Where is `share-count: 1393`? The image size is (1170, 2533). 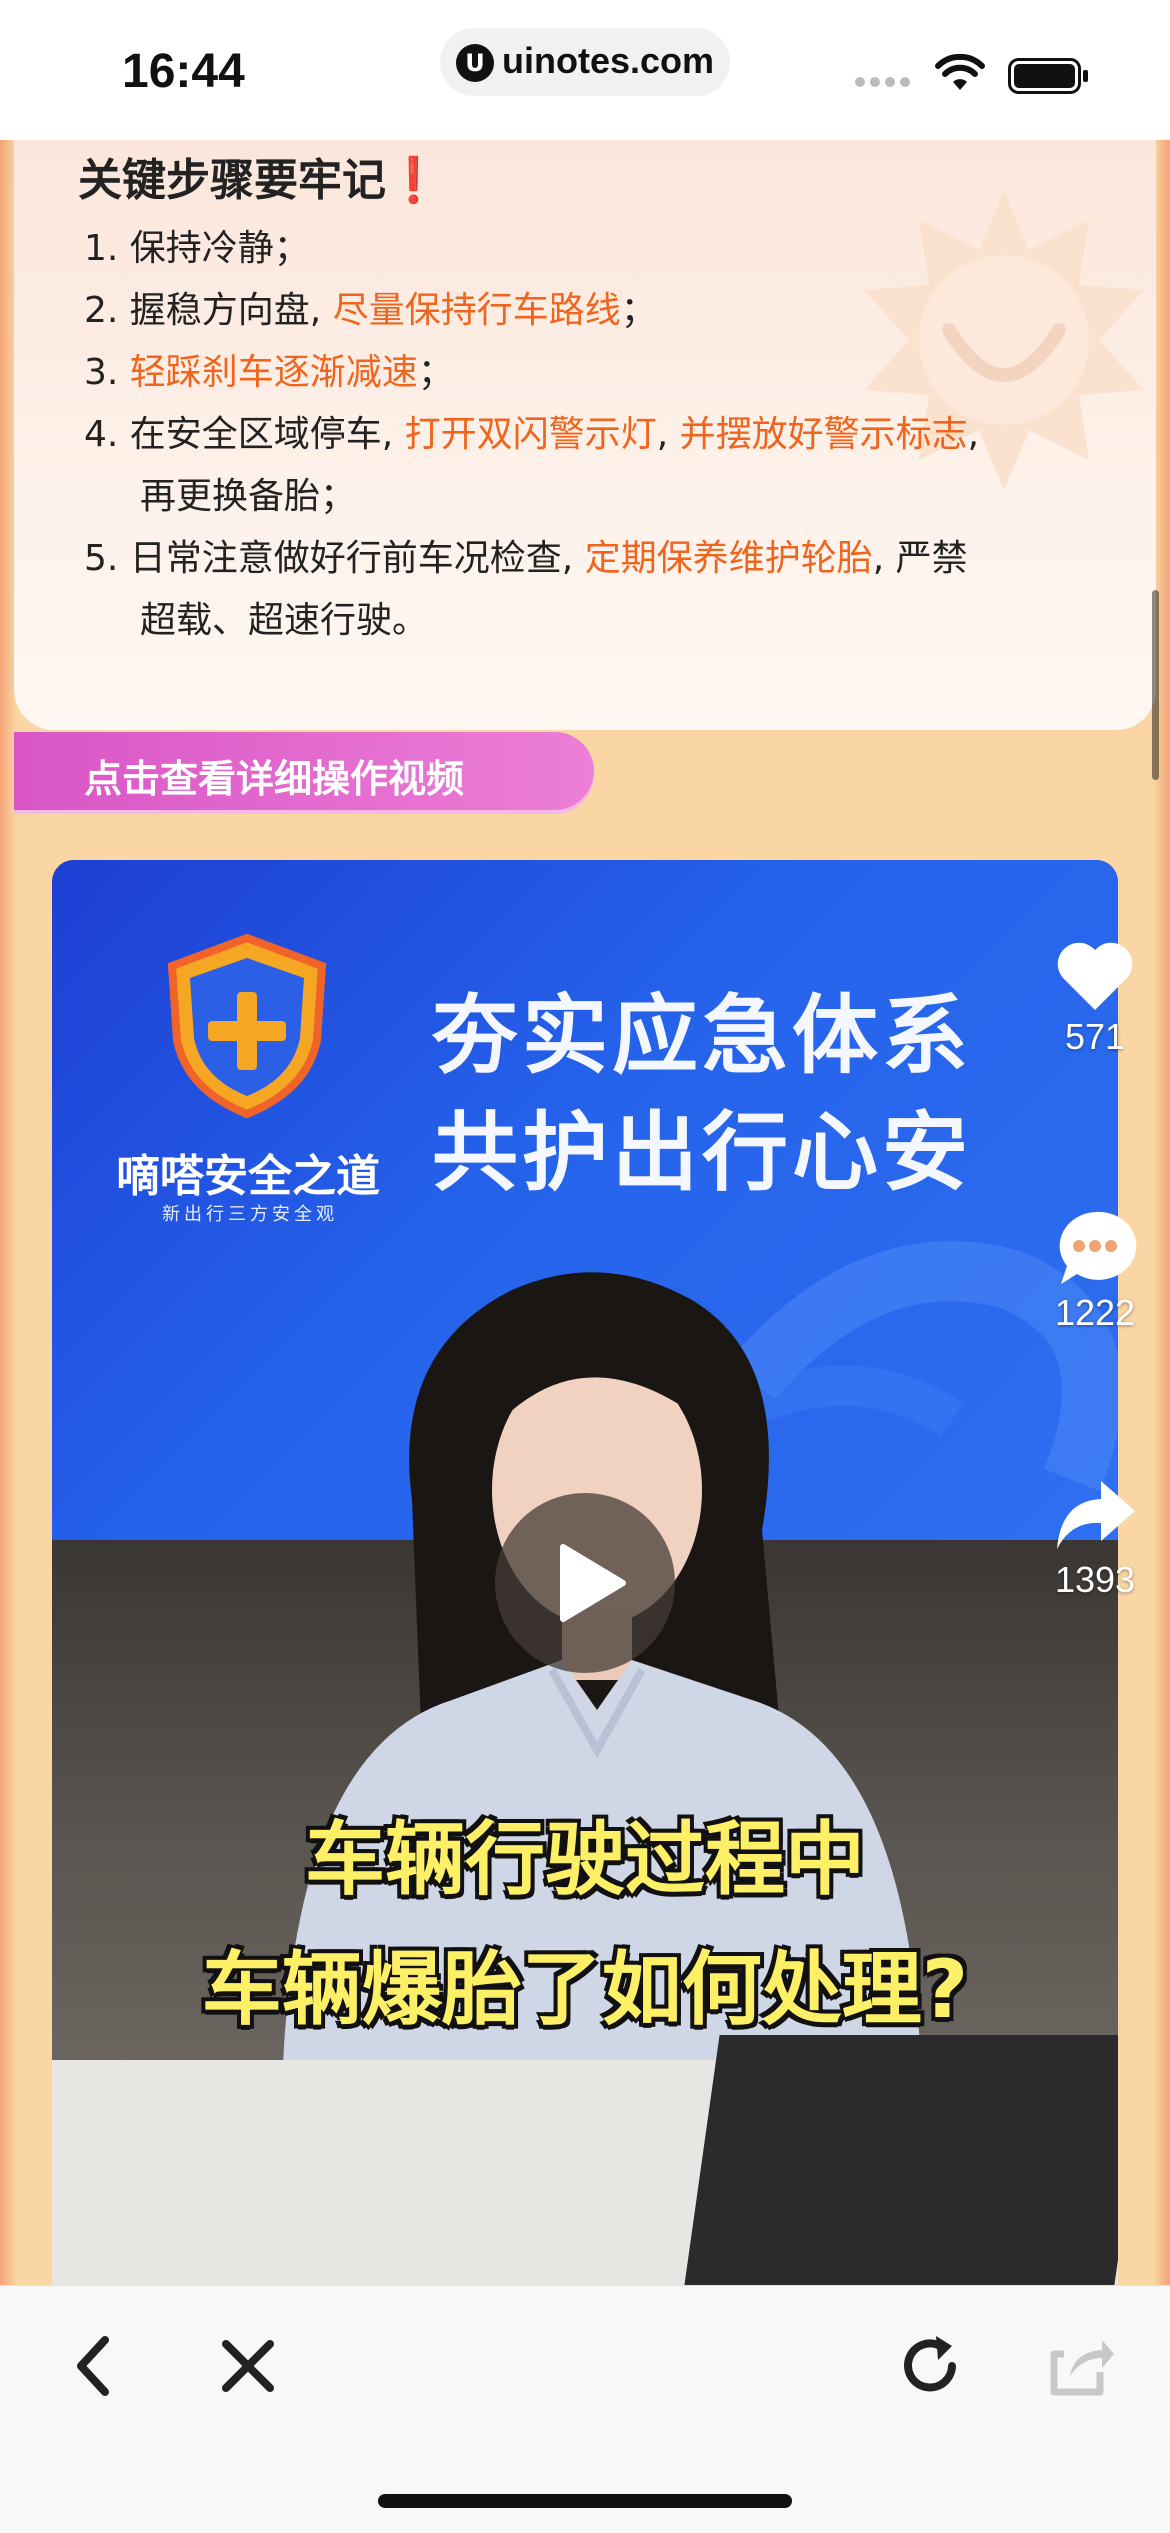
share-count: 1393 is located at coordinates (1095, 1579).